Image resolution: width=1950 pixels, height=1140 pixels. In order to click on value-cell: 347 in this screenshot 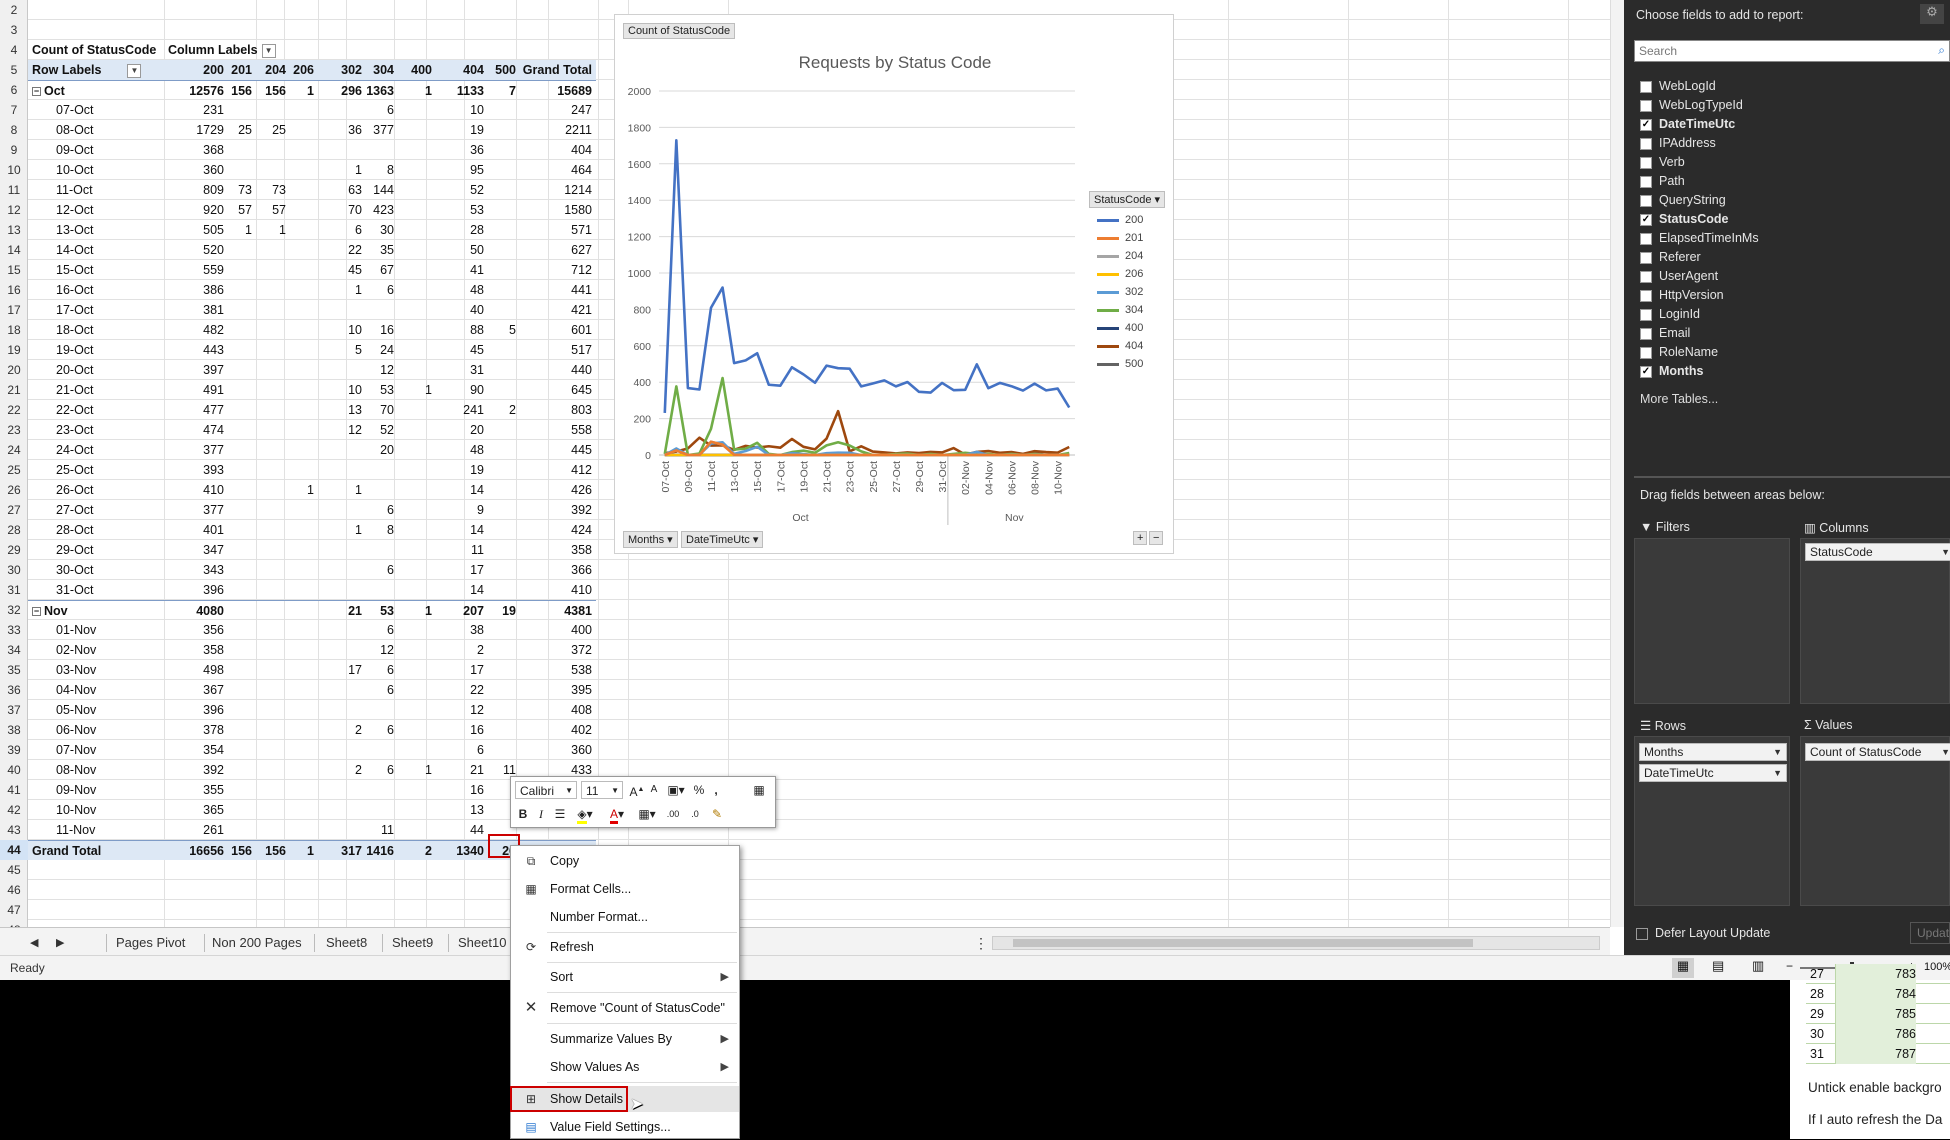, I will do `click(182, 550)`.